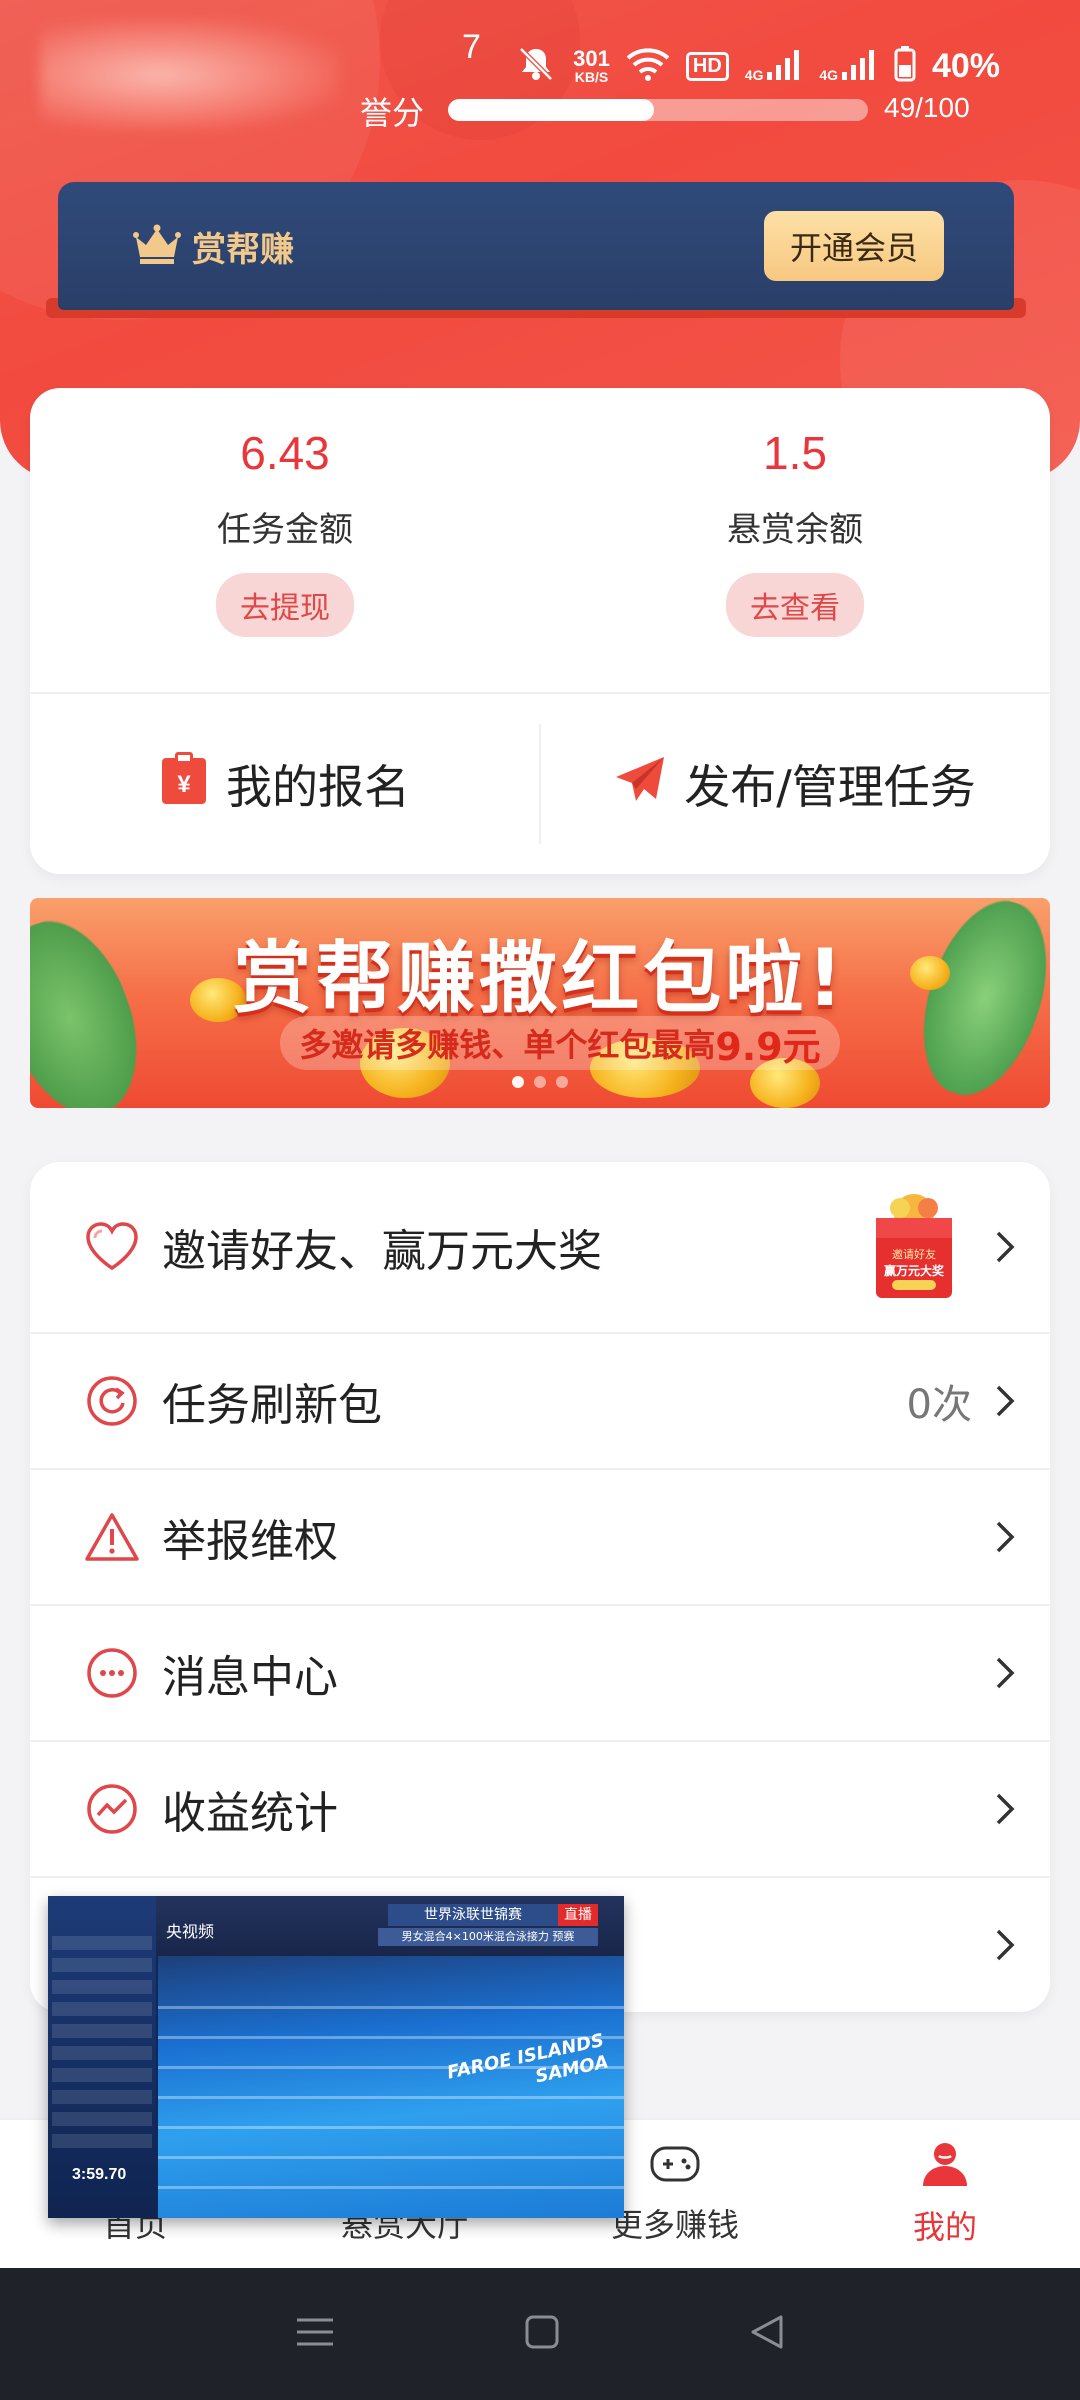  Describe the element at coordinates (471, 47) in the screenshot. I see `user-id-fragment: 7` at that location.